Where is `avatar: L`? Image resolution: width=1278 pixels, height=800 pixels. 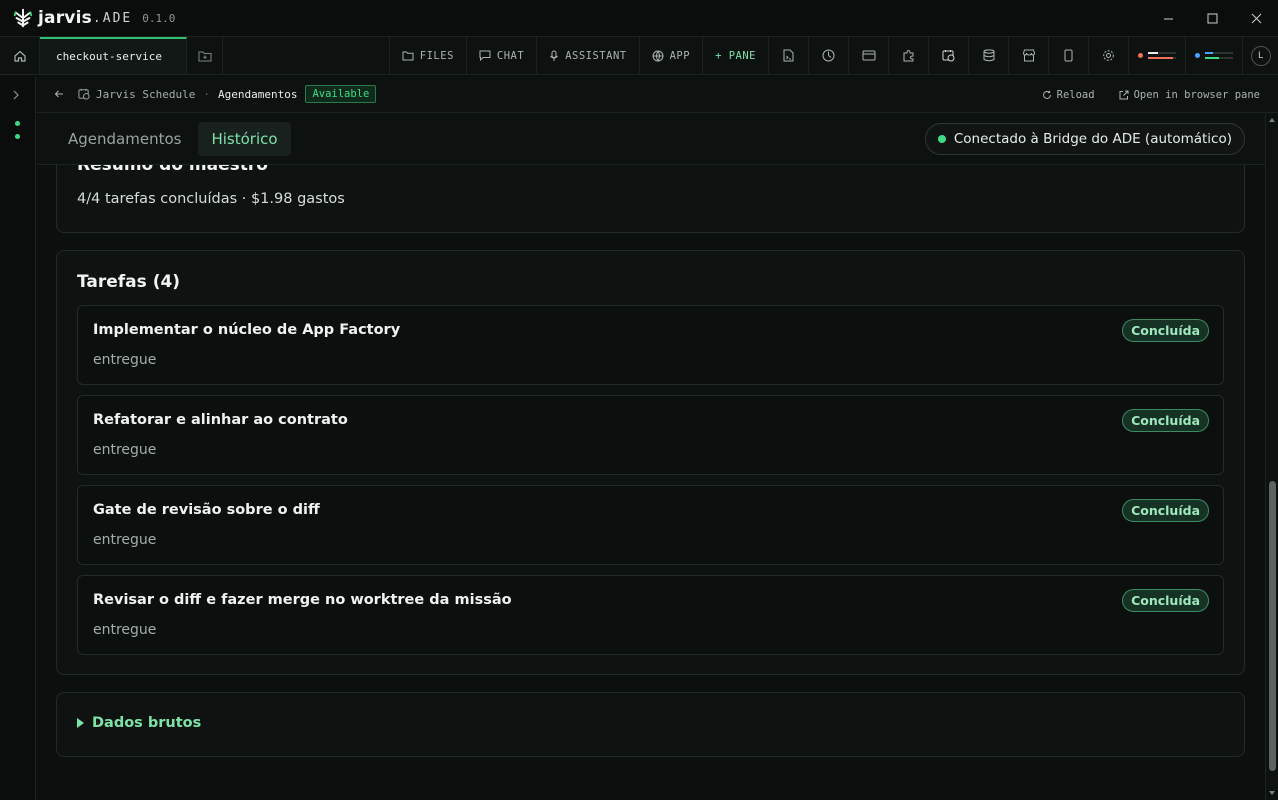 avatar: L is located at coordinates (1260, 55).